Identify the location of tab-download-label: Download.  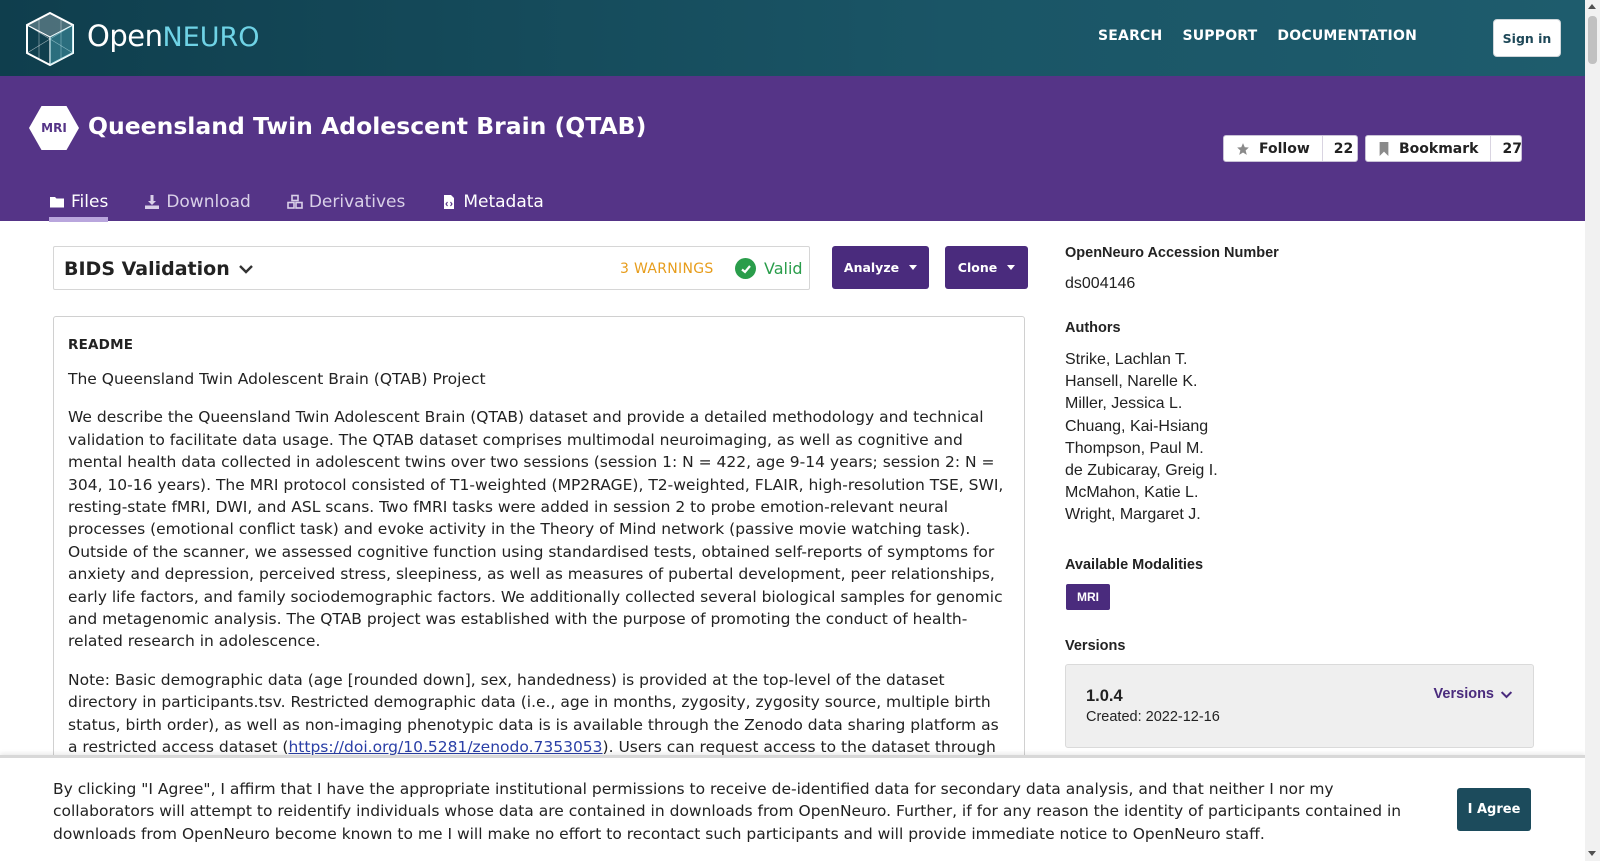
(208, 202).